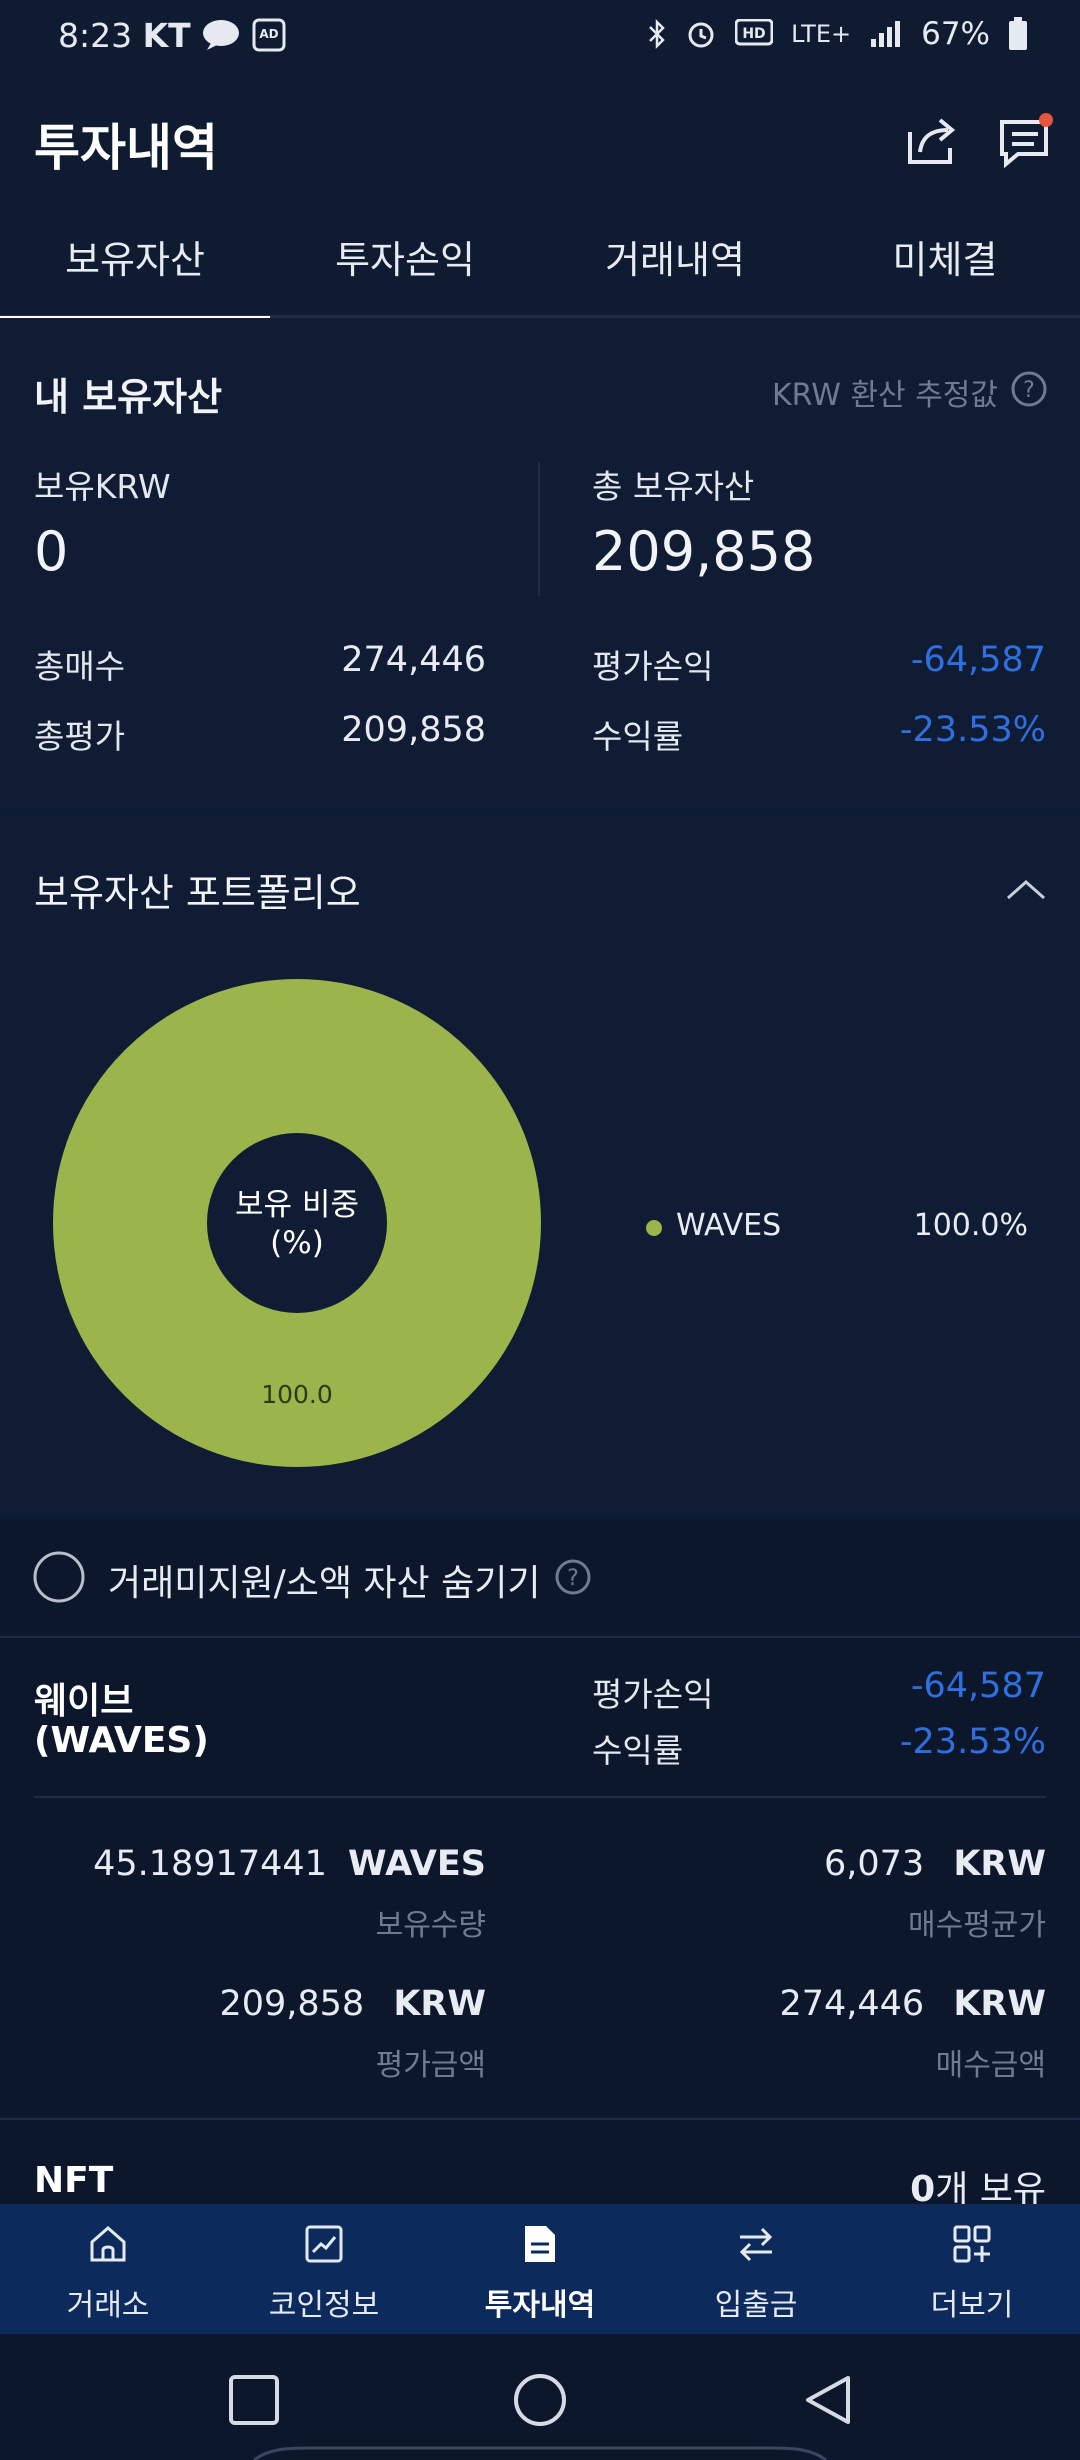 The image size is (1080, 2460). Describe the element at coordinates (955, 34) in the screenshot. I see `battery-percent: 67%` at that location.